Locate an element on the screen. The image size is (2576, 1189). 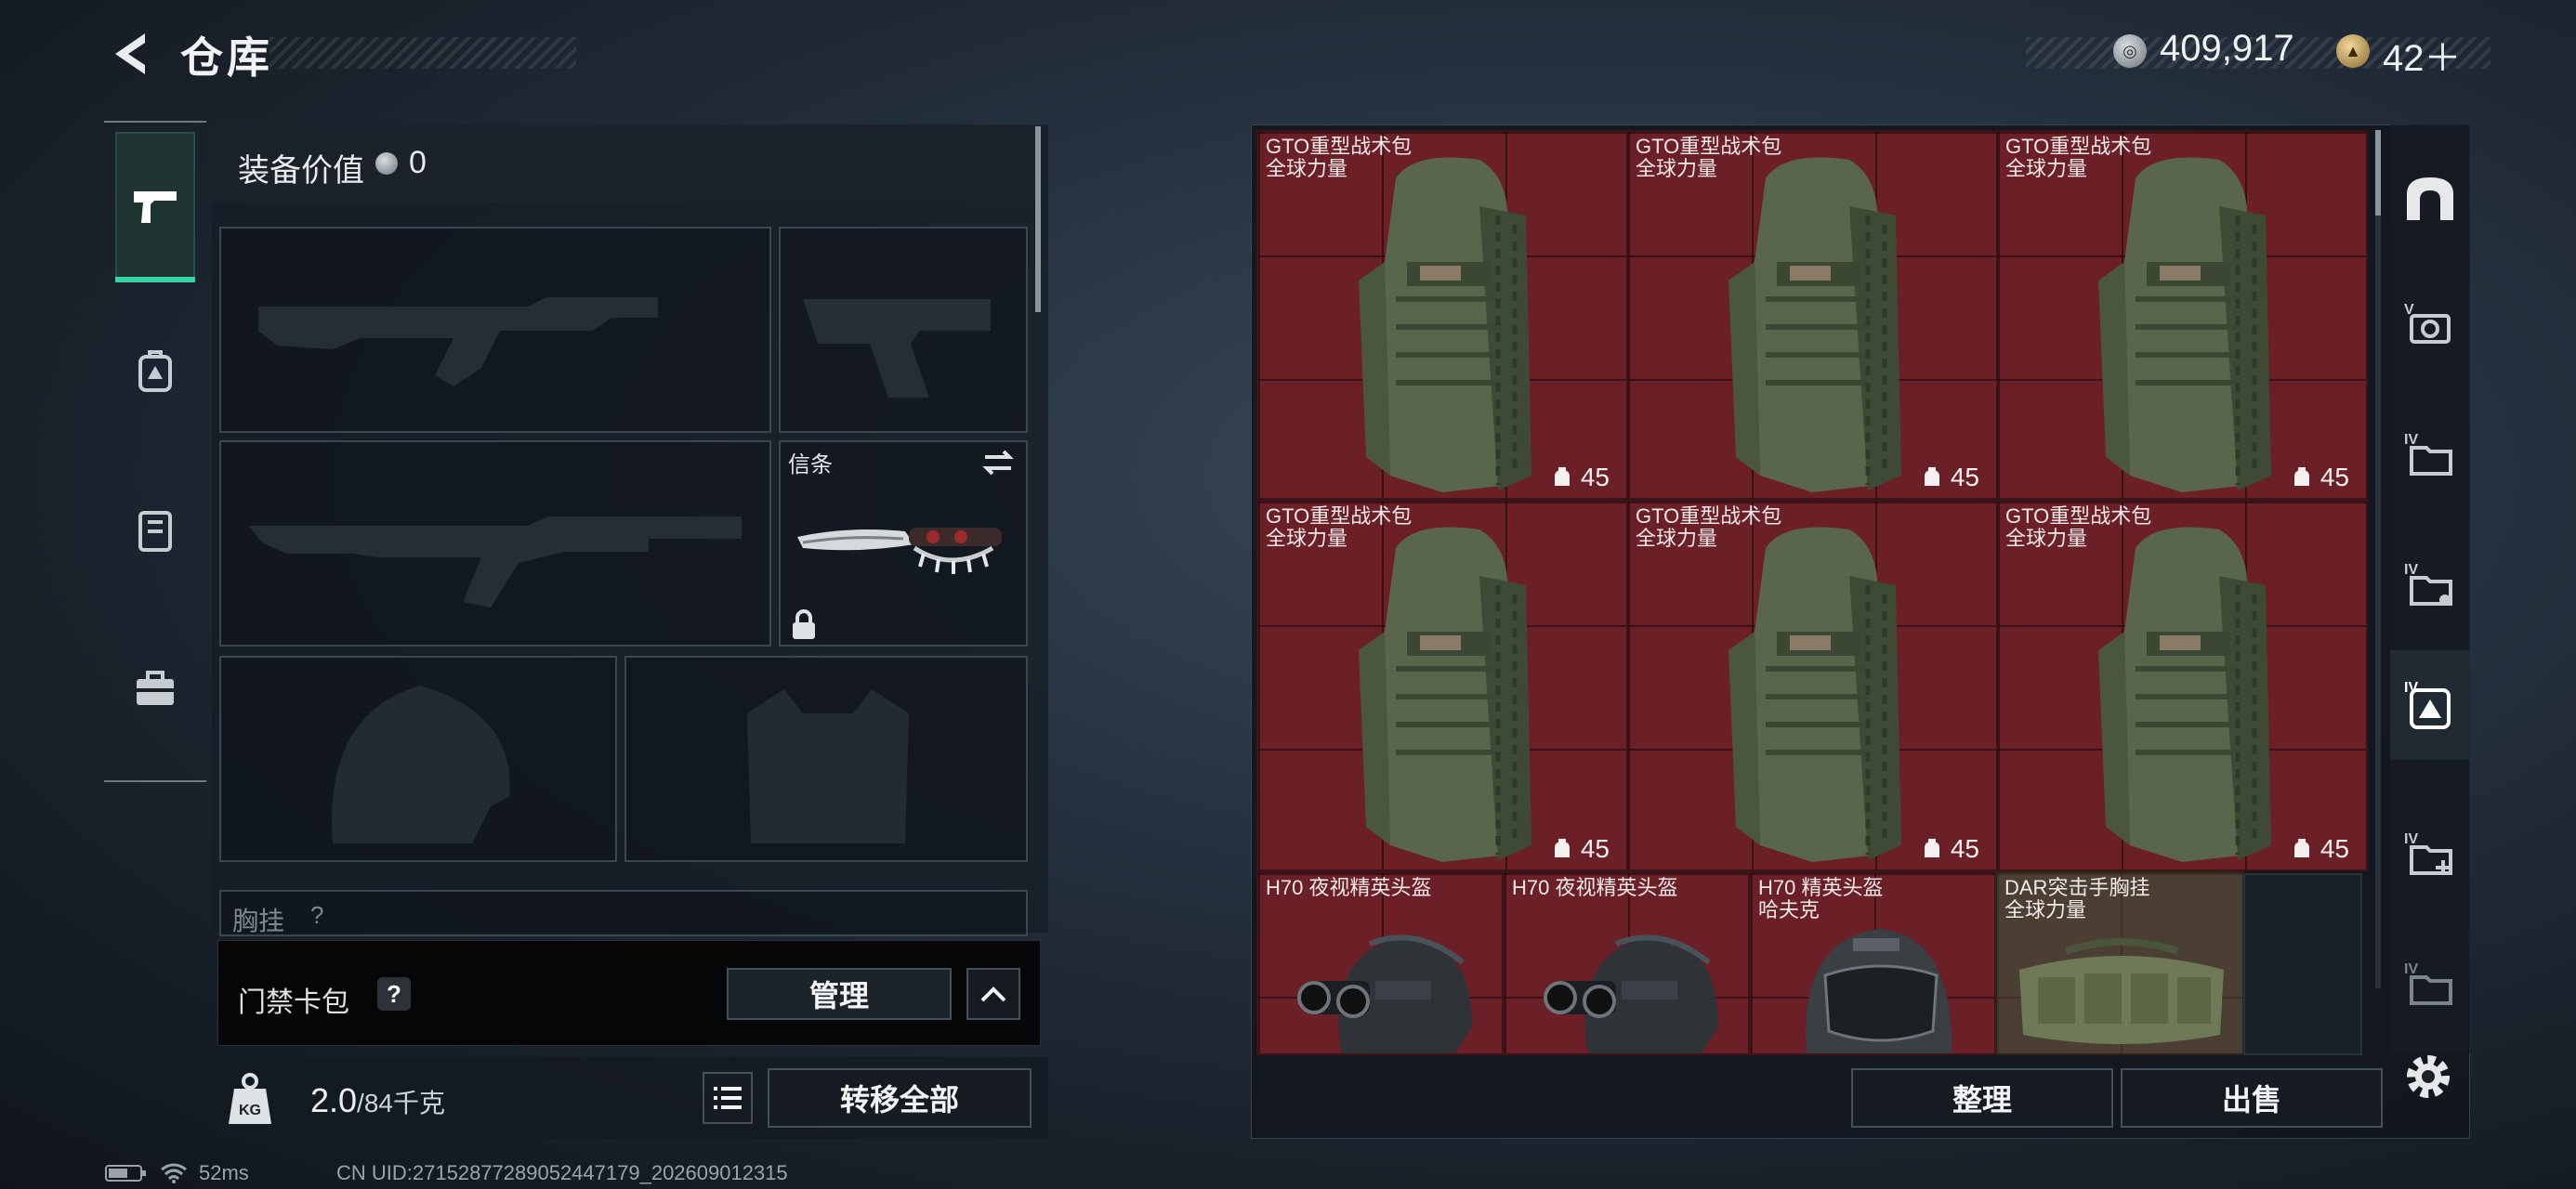
storage-tab-4e: IV is located at coordinates (2430, 984).